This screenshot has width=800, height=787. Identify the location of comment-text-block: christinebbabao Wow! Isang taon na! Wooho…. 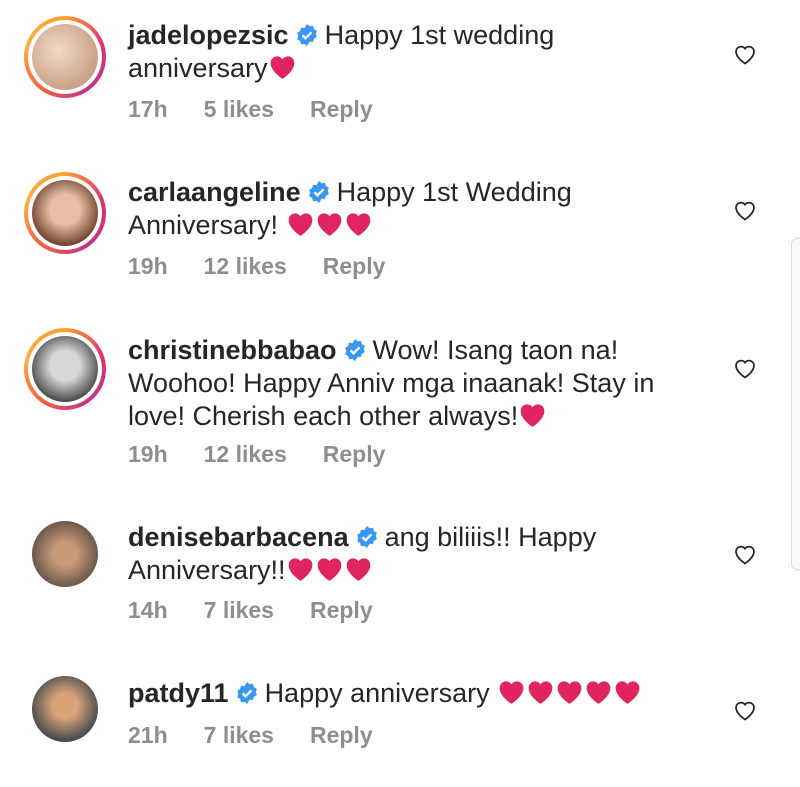
(408, 383).